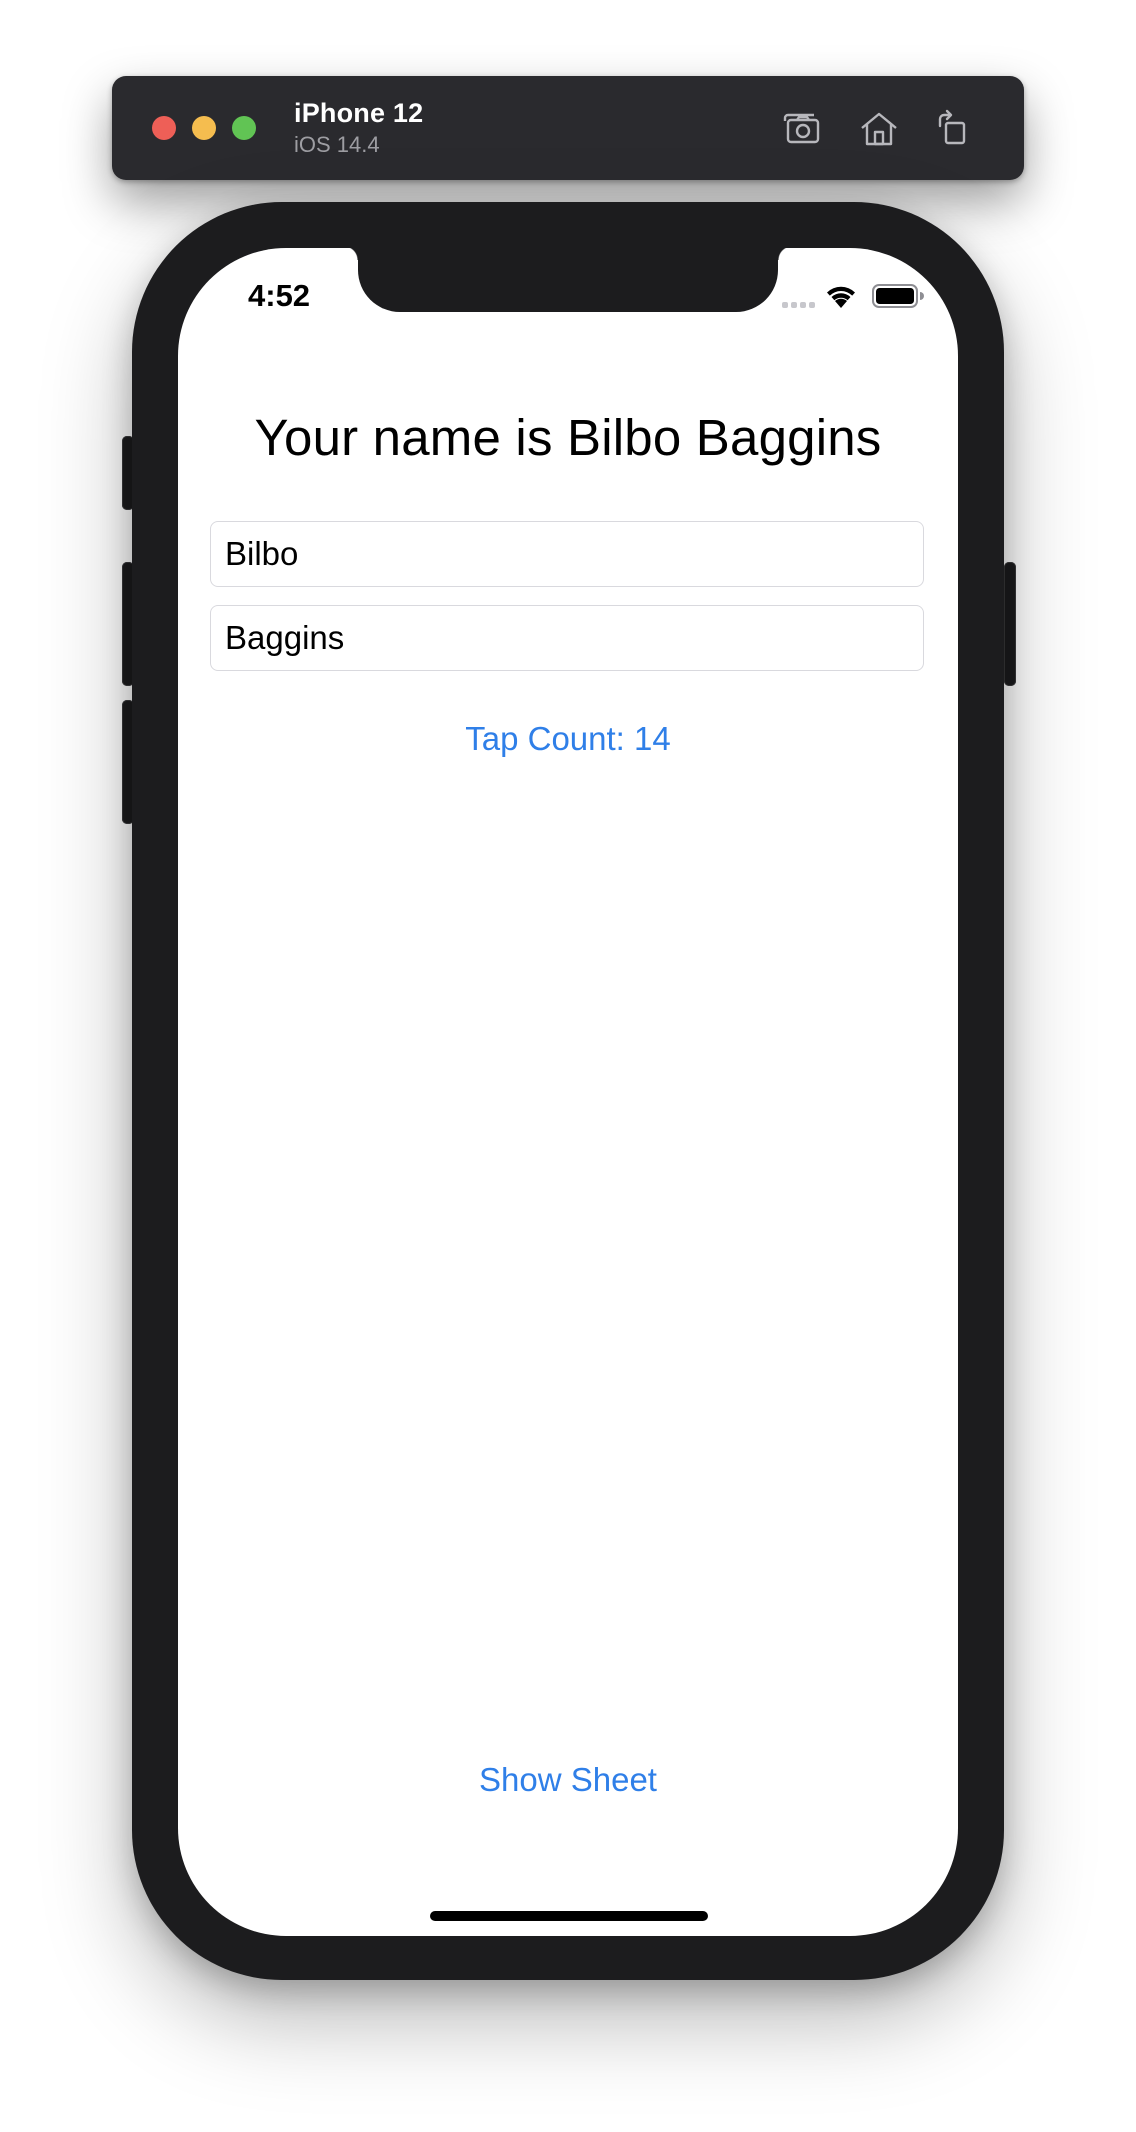 This screenshot has width=1136, height=2132. Describe the element at coordinates (568, 128) in the screenshot. I see `simulator-toolbar: iPhone 12 iOS 14.4` at that location.